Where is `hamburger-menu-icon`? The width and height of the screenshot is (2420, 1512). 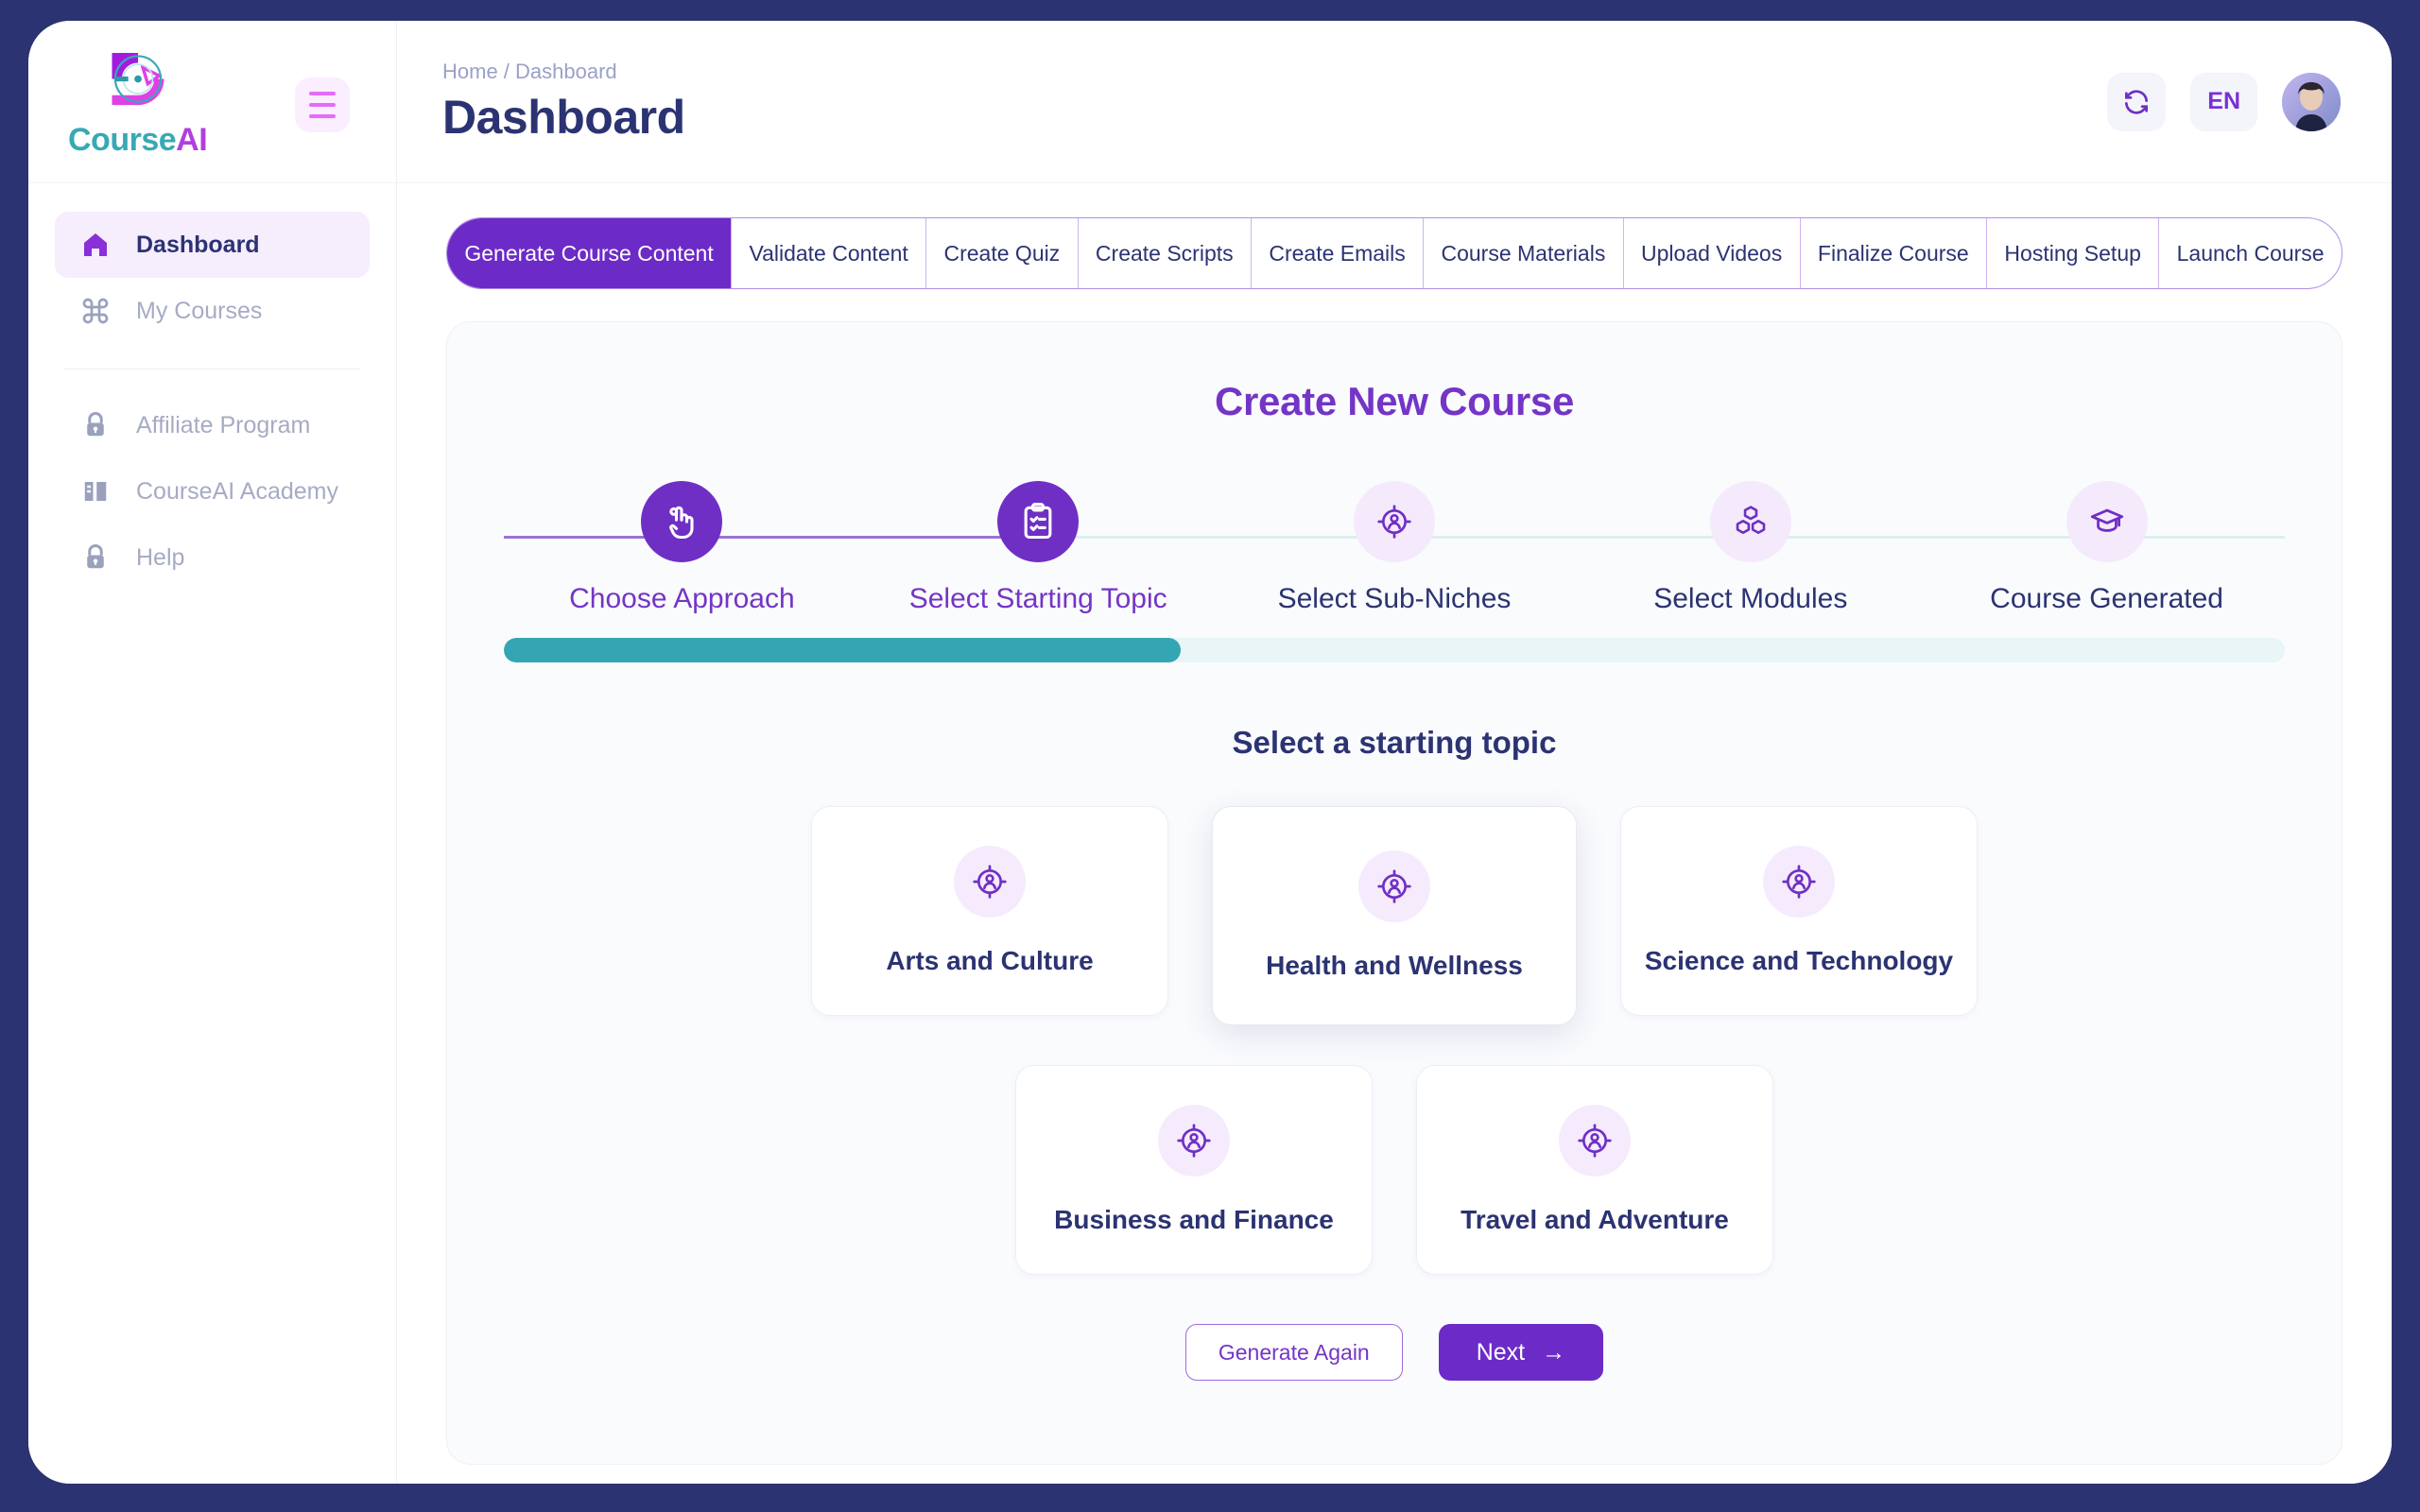 hamburger-menu-icon is located at coordinates (322, 104).